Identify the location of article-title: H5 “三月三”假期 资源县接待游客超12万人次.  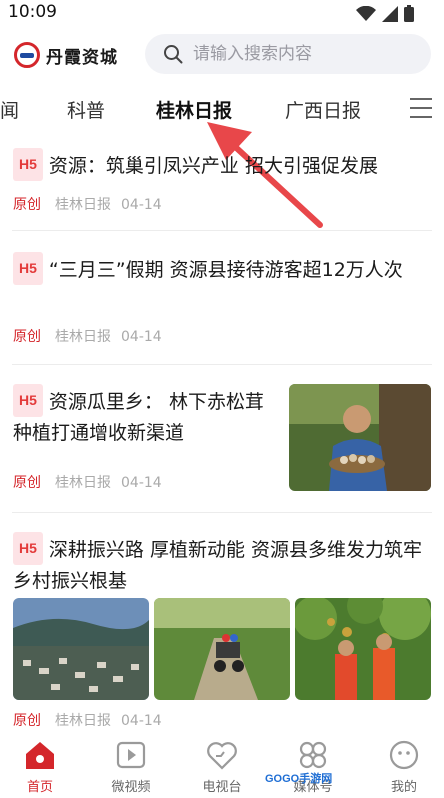
(223, 269).